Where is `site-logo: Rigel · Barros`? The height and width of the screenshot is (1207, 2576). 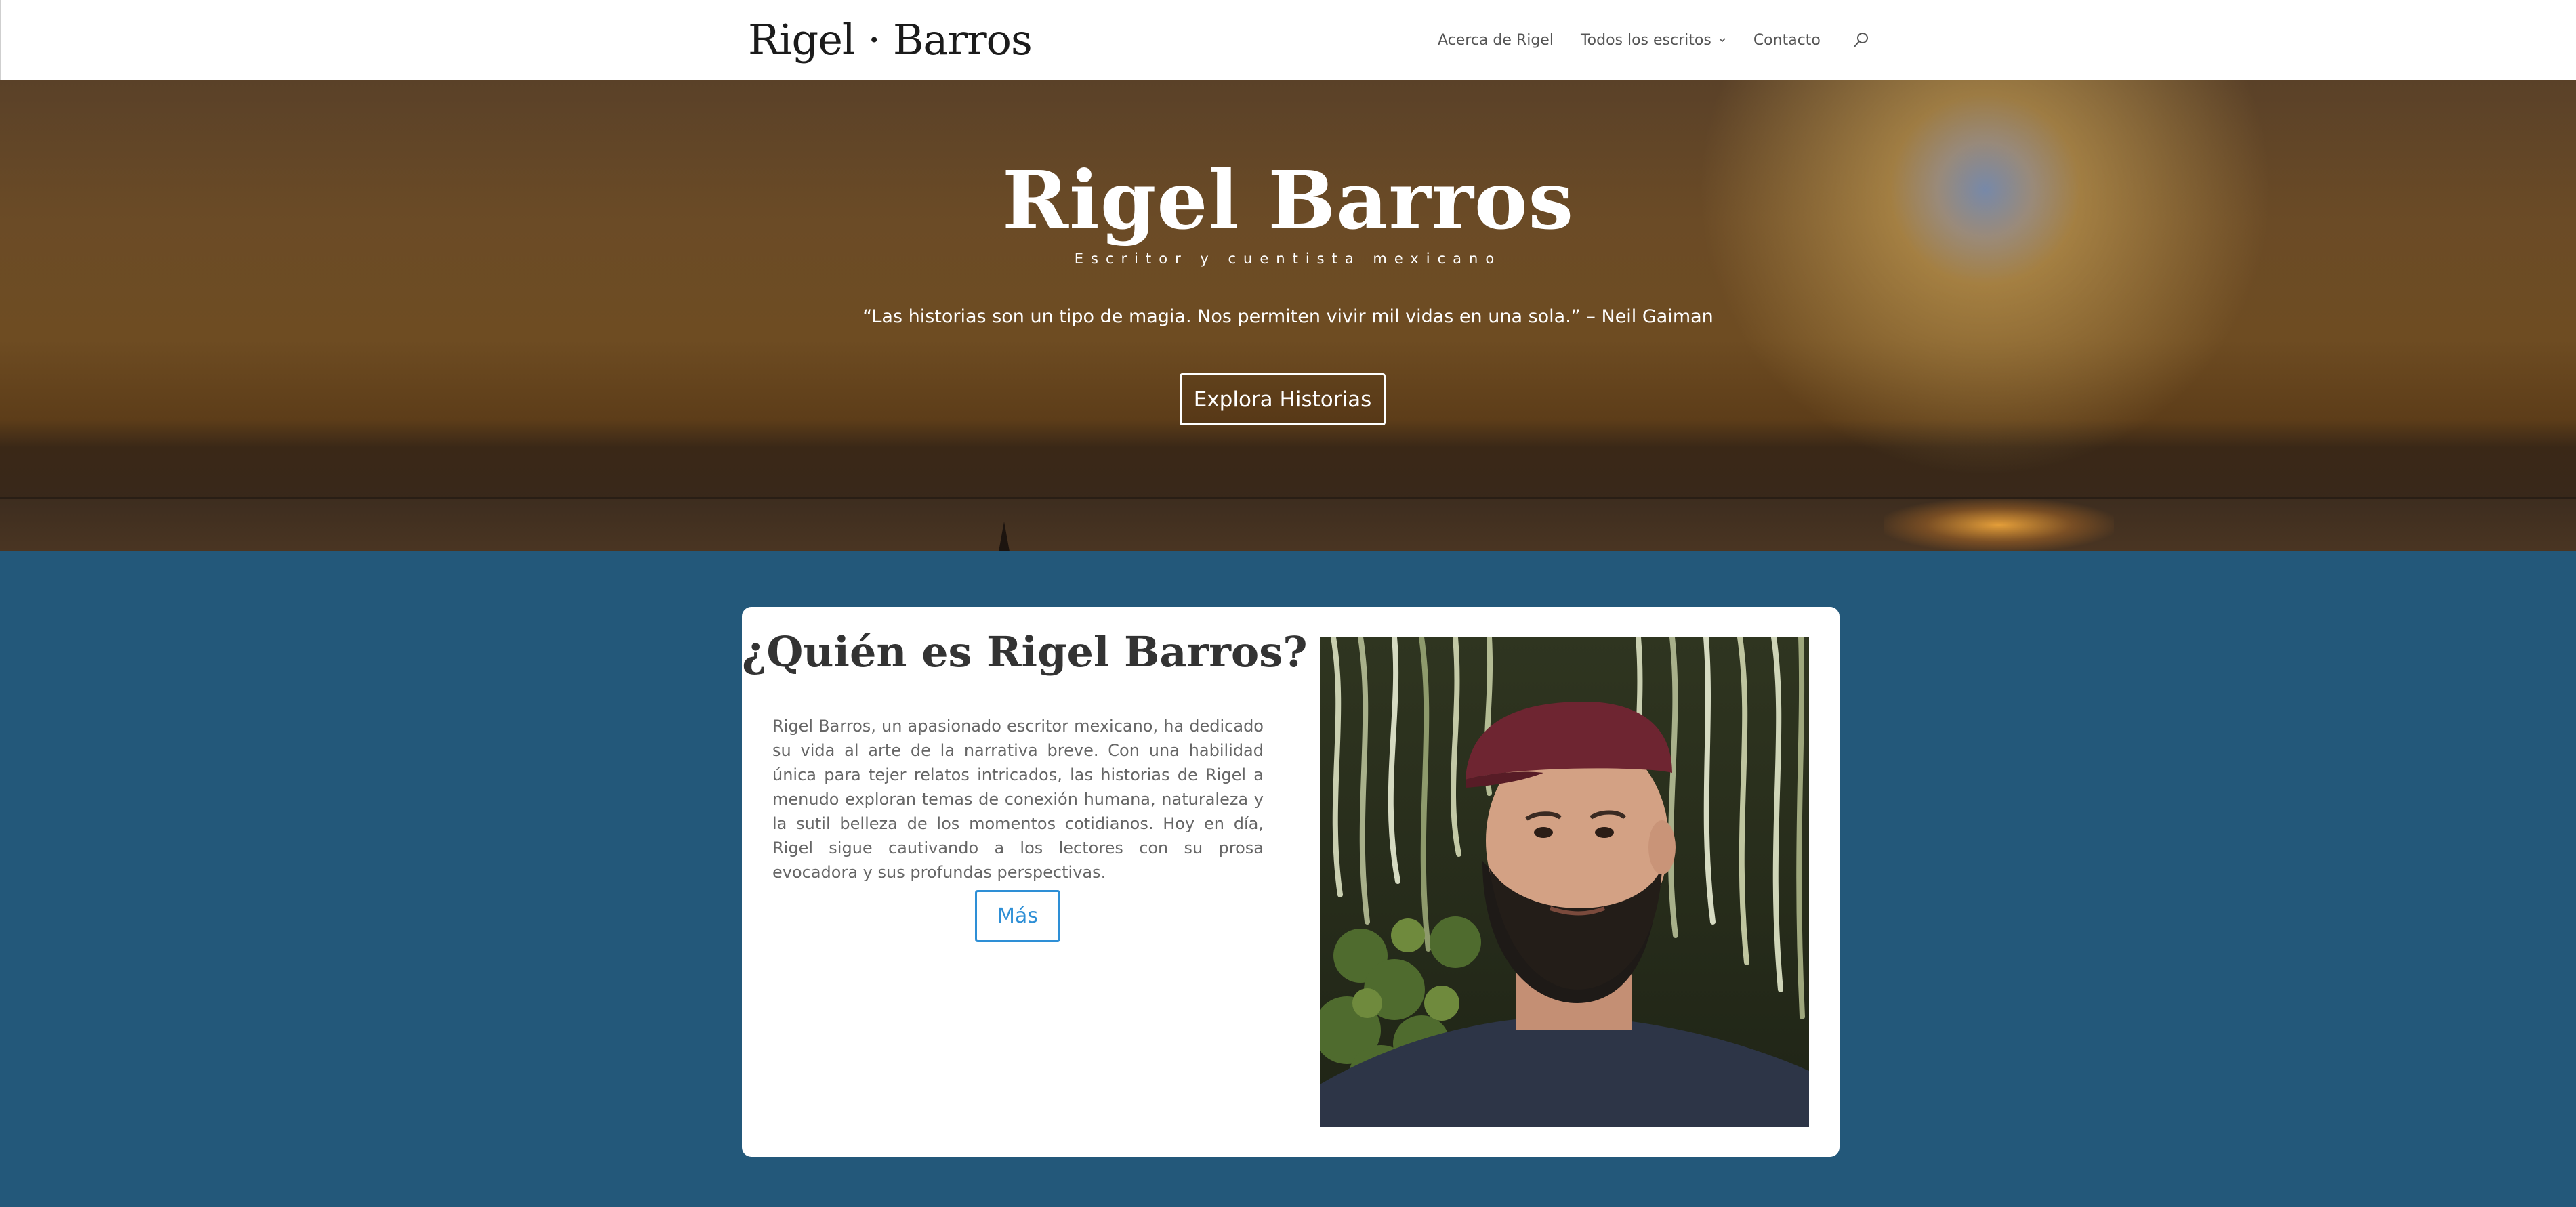 site-logo: Rigel · Barros is located at coordinates (890, 39).